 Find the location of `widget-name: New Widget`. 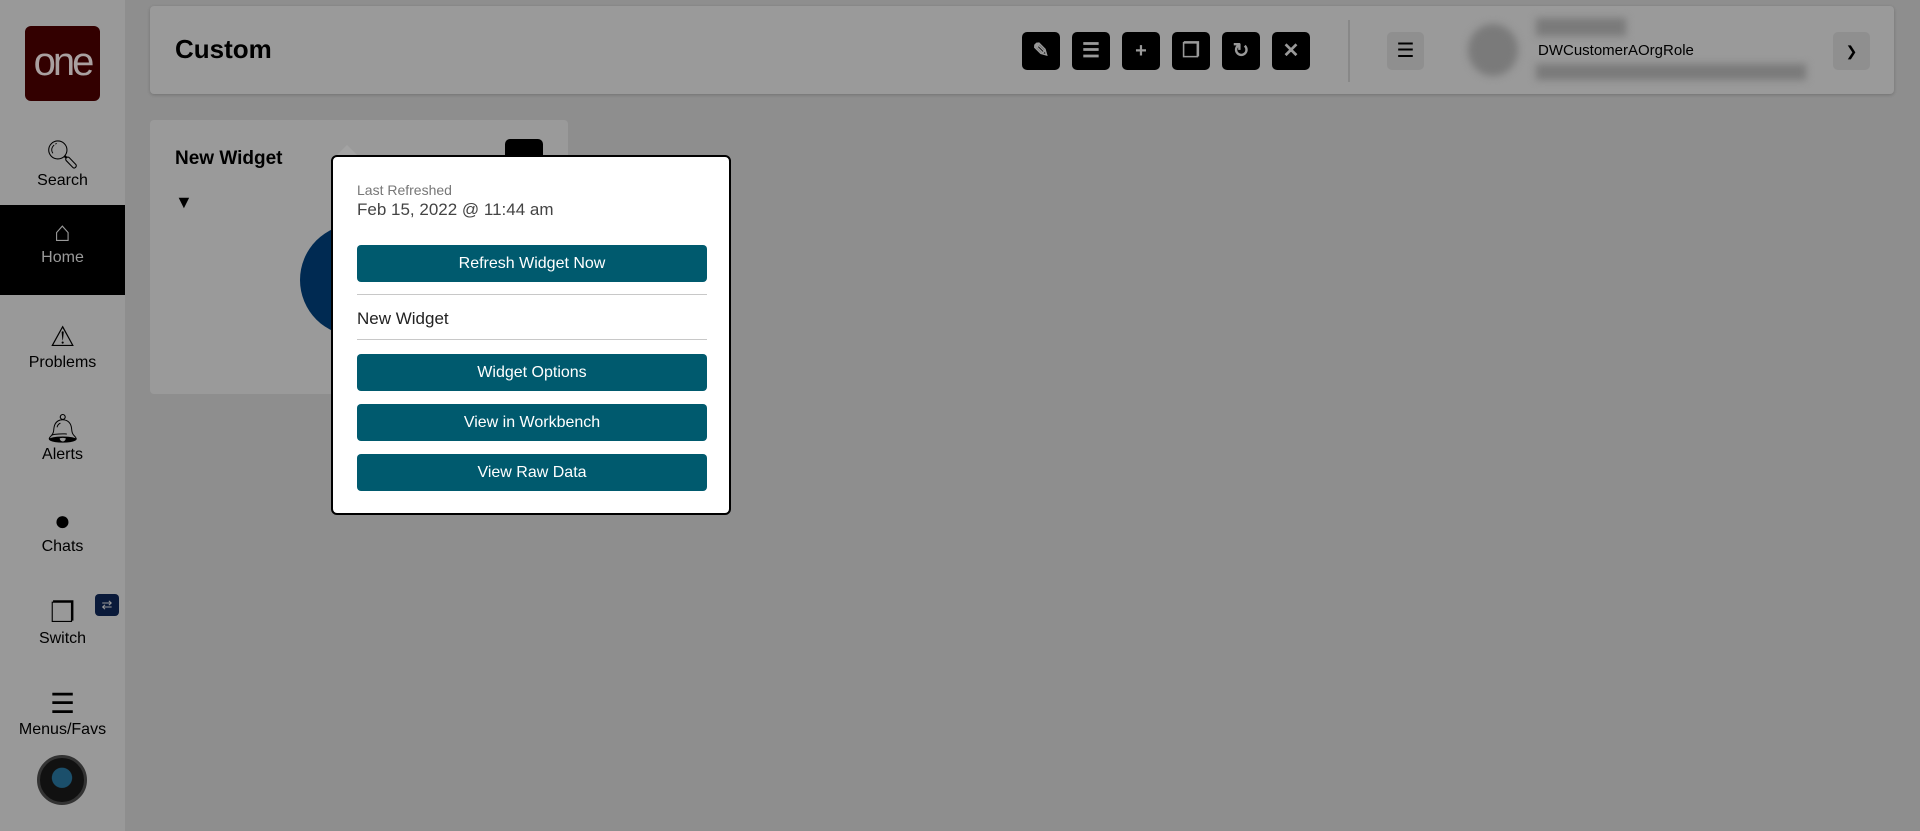

widget-name: New Widget is located at coordinates (403, 318).